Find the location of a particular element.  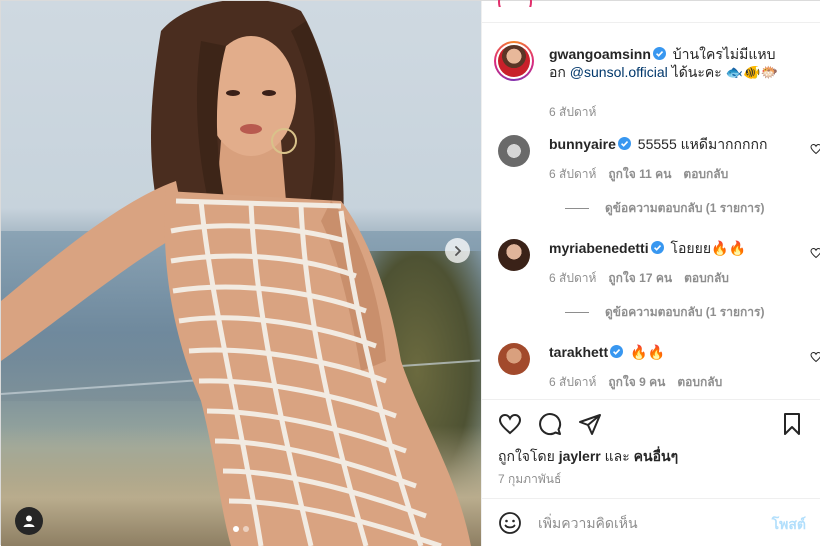

comment-body: 55555 แหดีมากกกกก is located at coordinates (702, 144).